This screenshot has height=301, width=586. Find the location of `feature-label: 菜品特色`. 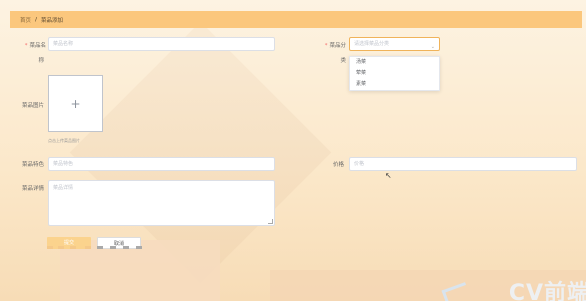

feature-label: 菜品特色 is located at coordinates (32, 165).